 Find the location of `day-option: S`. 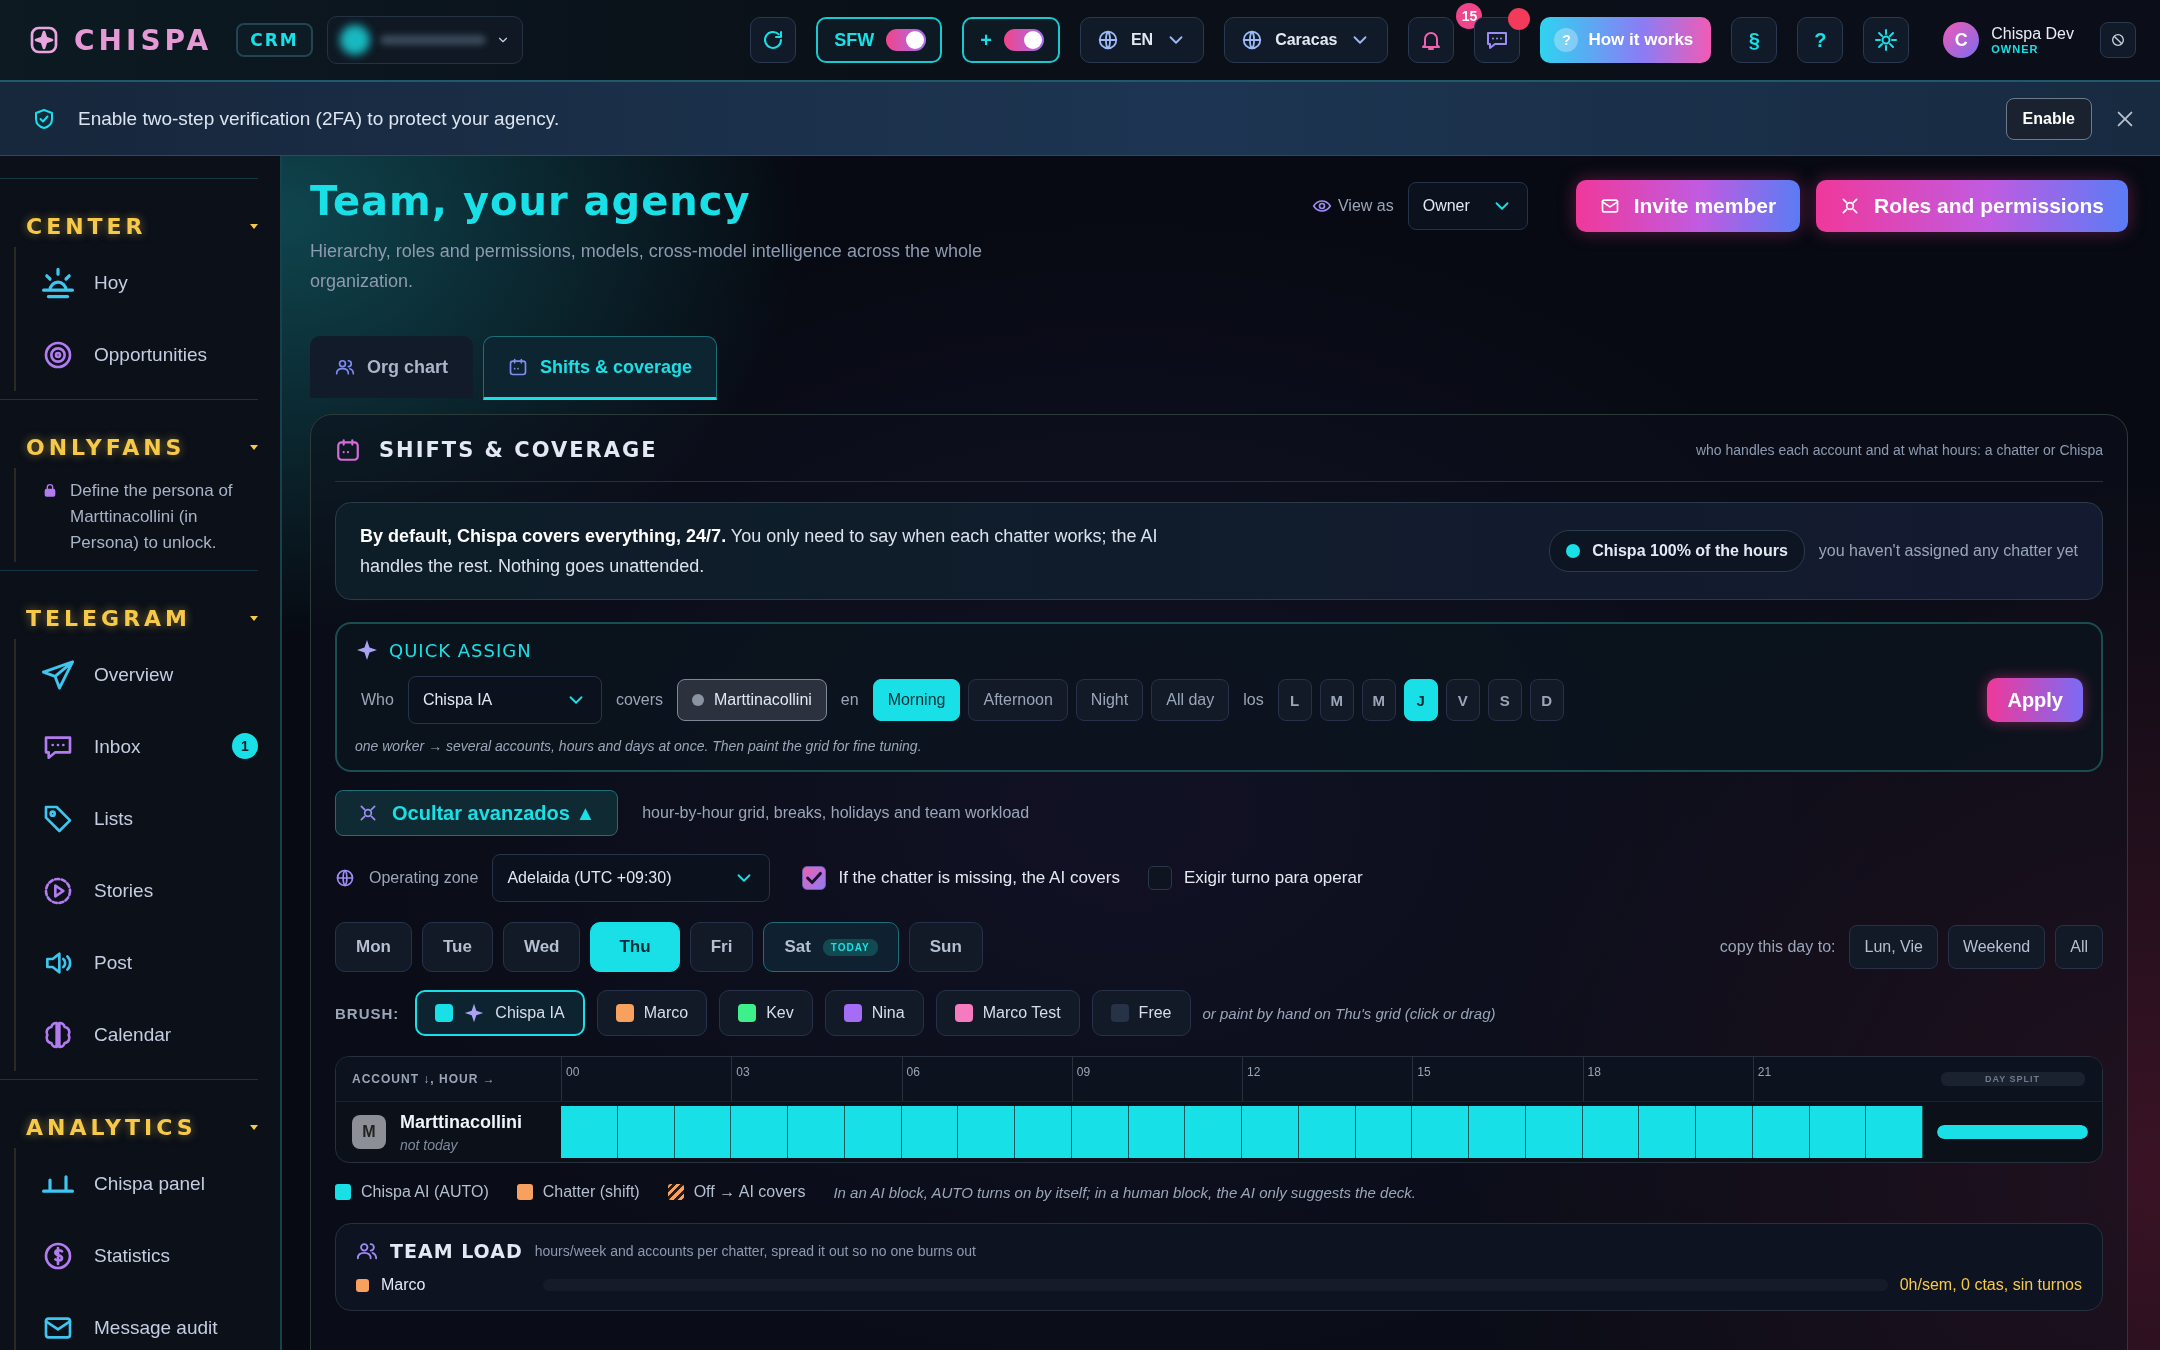

day-option: S is located at coordinates (1504, 700).